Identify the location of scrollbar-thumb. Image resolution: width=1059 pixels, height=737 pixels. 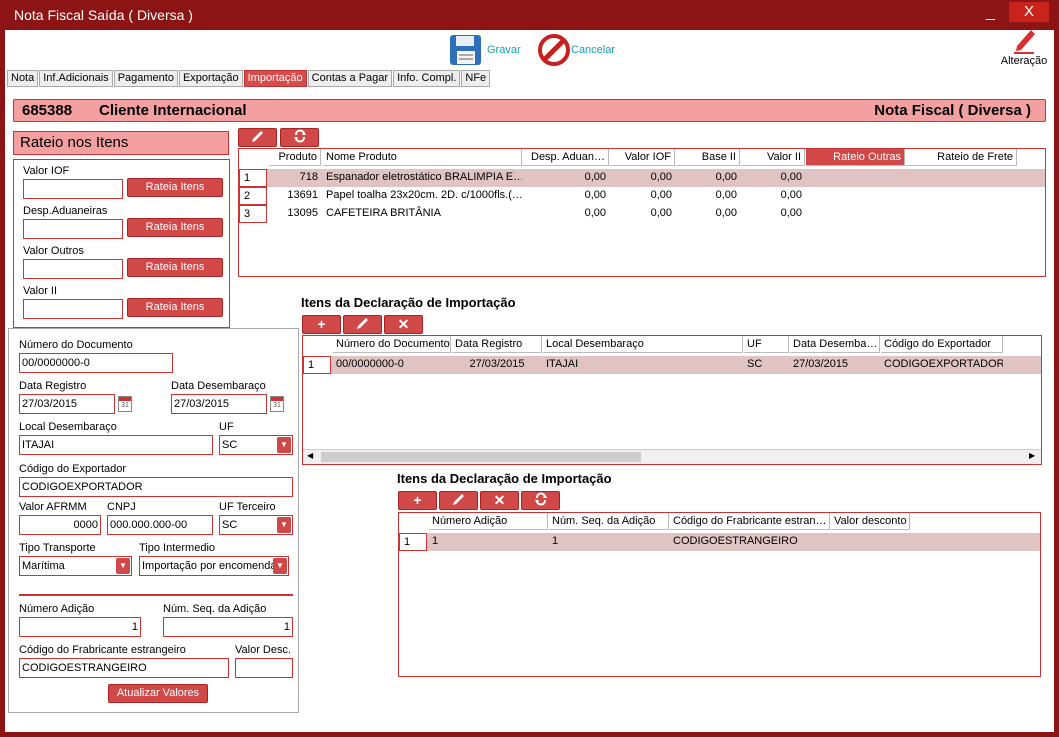
(481, 457).